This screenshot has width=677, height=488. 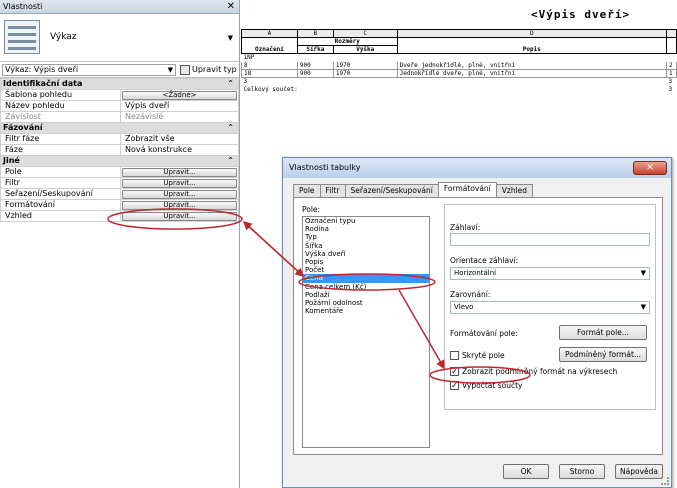 I want to click on property-value: Nezávislé, so click(x=179, y=117).